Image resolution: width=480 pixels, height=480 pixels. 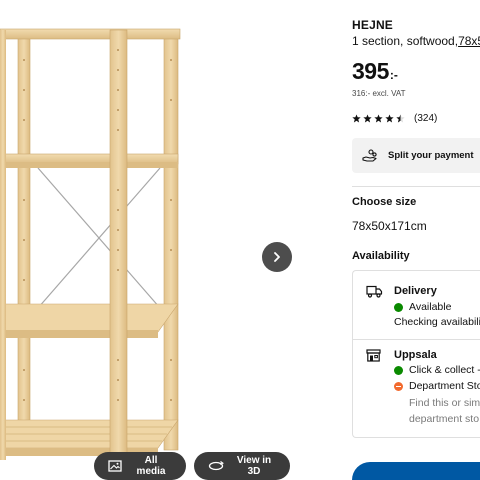 I want to click on split-payment-button: Split your payment, so click(x=416, y=155).